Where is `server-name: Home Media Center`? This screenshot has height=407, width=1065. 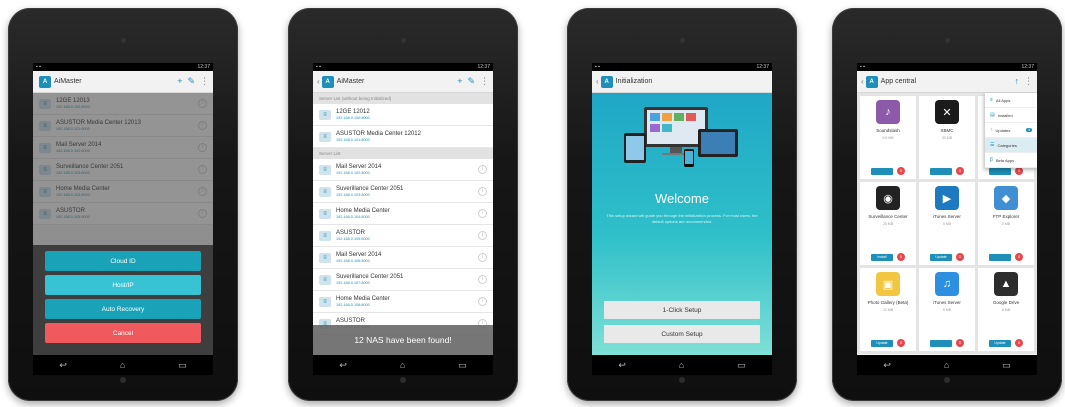 server-name: Home Media Center is located at coordinates (363, 299).